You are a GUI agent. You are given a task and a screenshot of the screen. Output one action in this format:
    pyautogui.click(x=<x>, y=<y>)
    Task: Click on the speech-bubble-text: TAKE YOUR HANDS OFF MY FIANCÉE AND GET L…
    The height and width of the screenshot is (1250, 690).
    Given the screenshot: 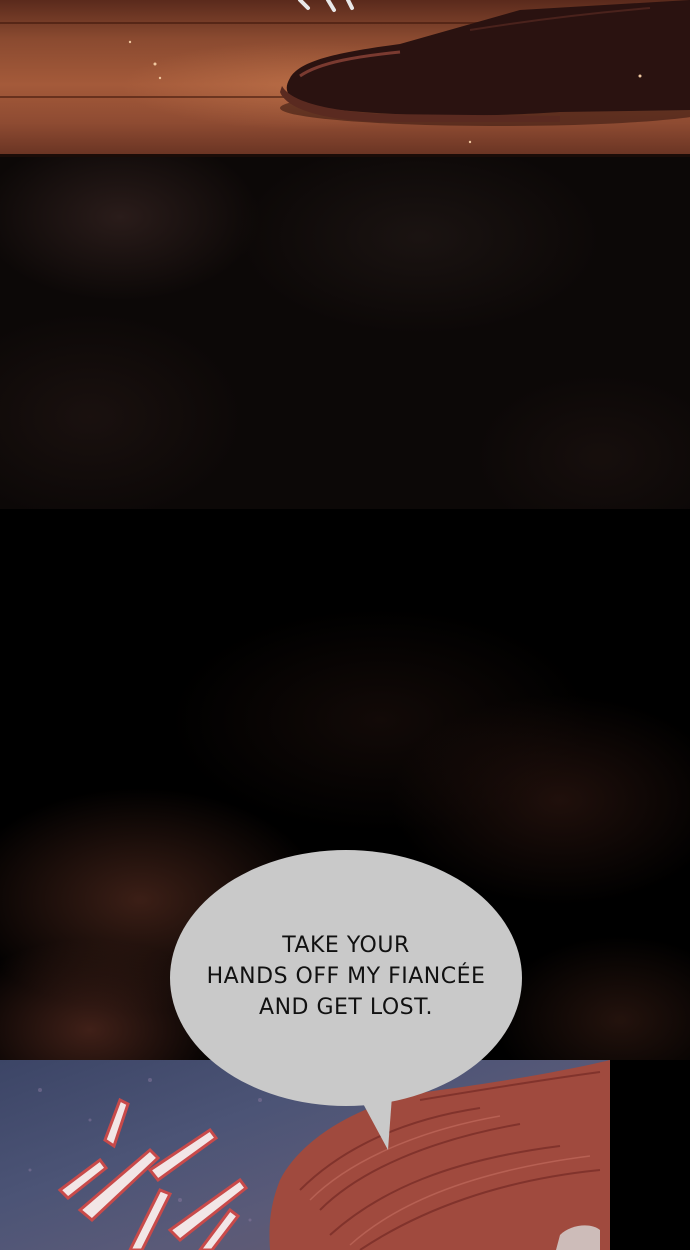 What is the action you would take?
    pyautogui.click(x=346, y=976)
    